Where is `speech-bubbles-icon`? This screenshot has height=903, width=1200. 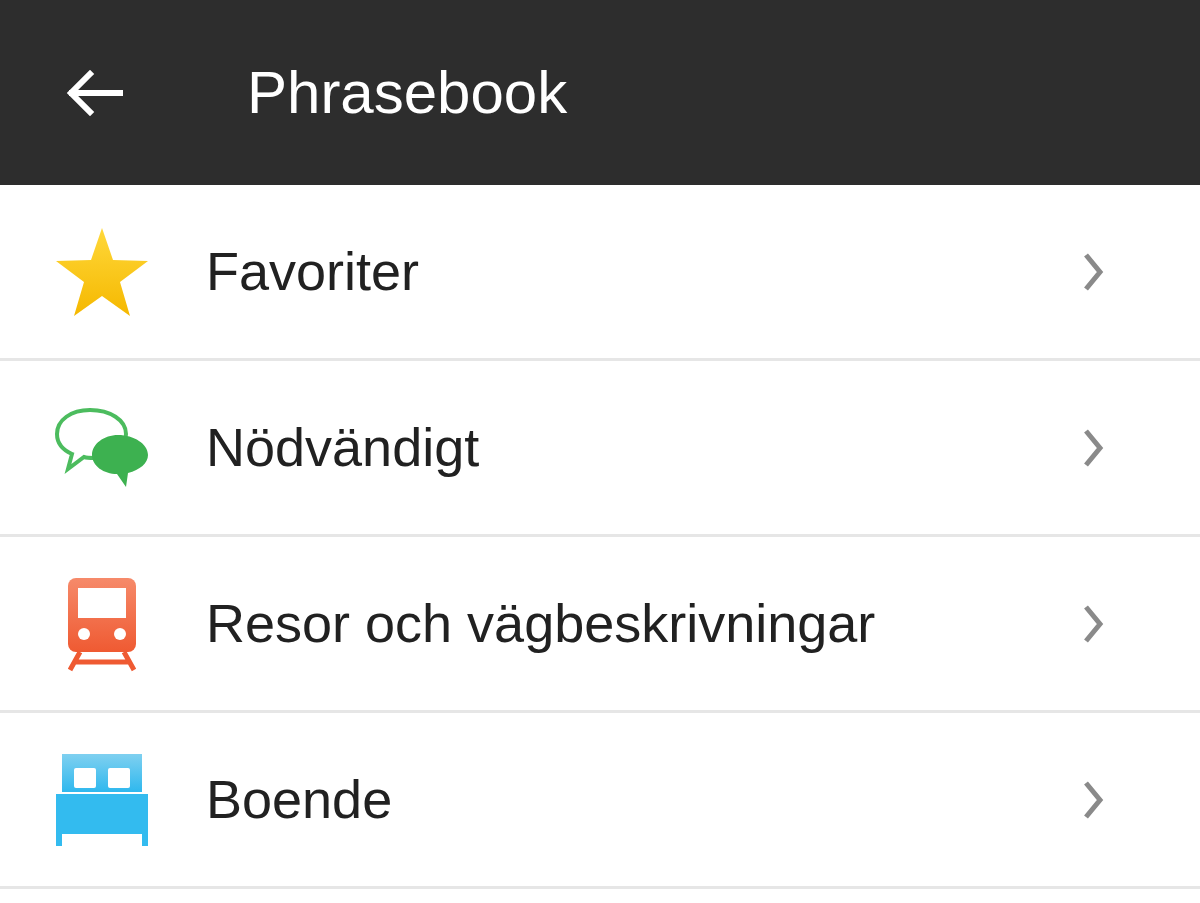
speech-bubbles-icon is located at coordinates (102, 447).